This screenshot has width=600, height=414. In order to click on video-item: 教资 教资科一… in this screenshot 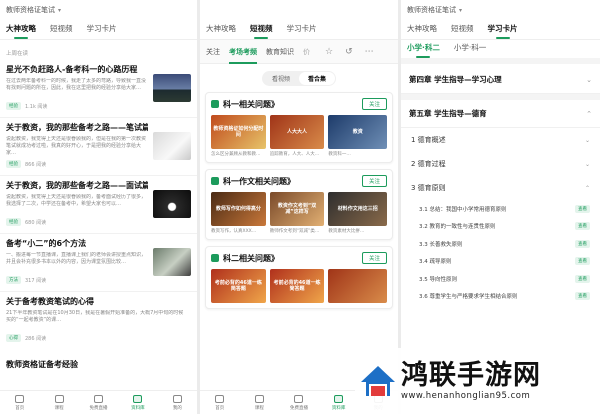, I will do `click(358, 136)`.